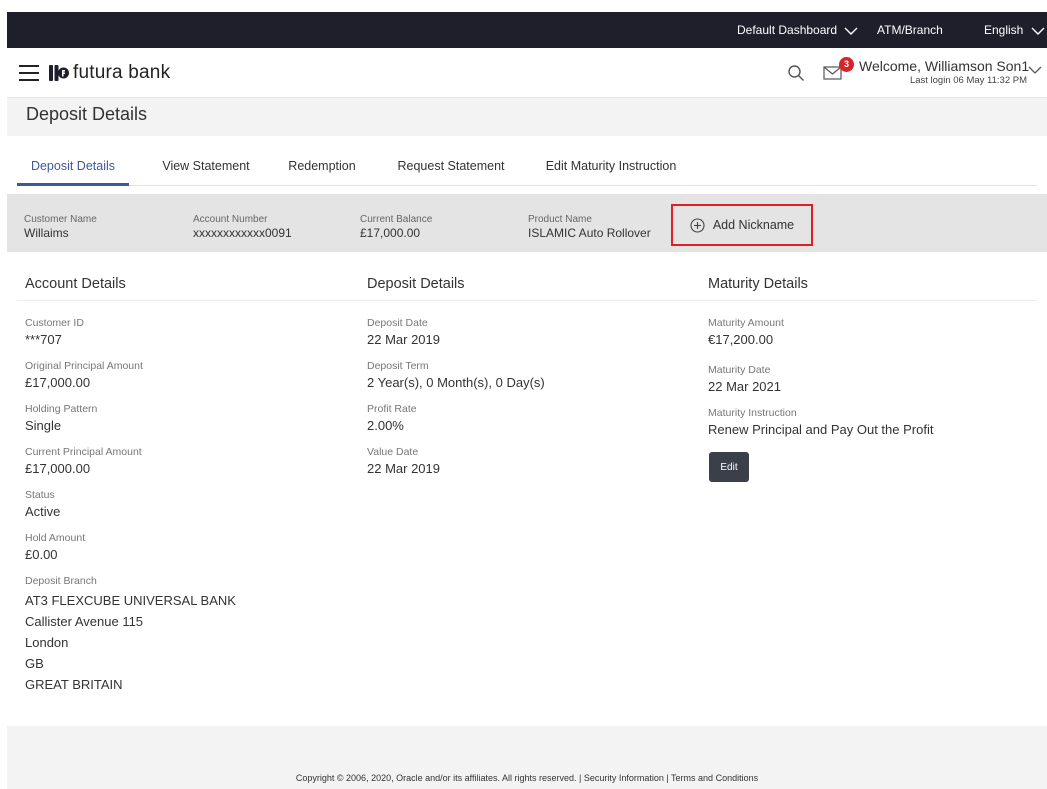  I want to click on maturity-date-field: Maturity Date 22 Mar 2021, so click(744, 379).